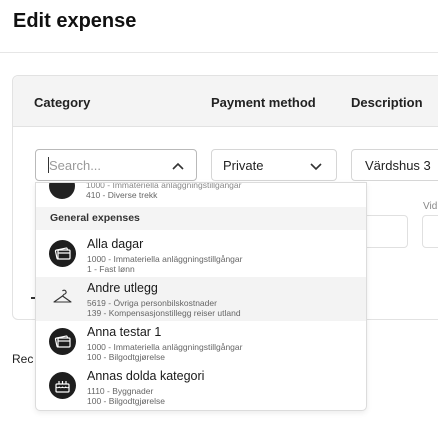 The height and width of the screenshot is (439, 438). Describe the element at coordinates (243, 165) in the screenshot. I see `payment-method-value: Private` at that location.